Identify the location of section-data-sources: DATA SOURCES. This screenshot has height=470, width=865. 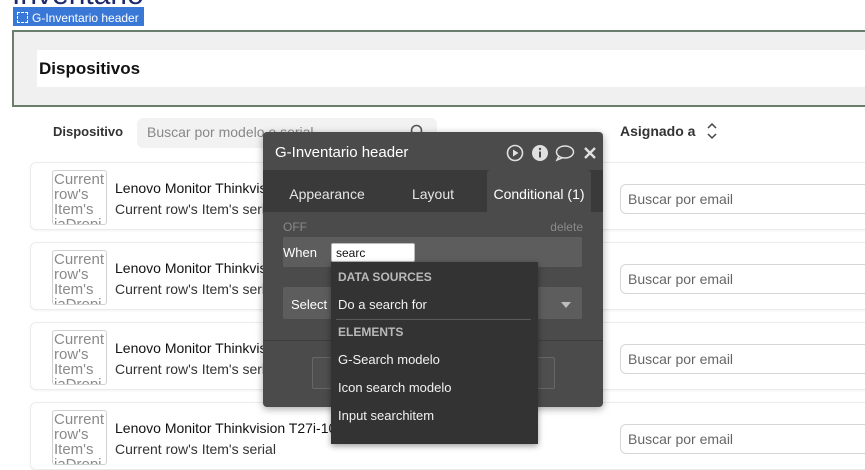
(385, 277).